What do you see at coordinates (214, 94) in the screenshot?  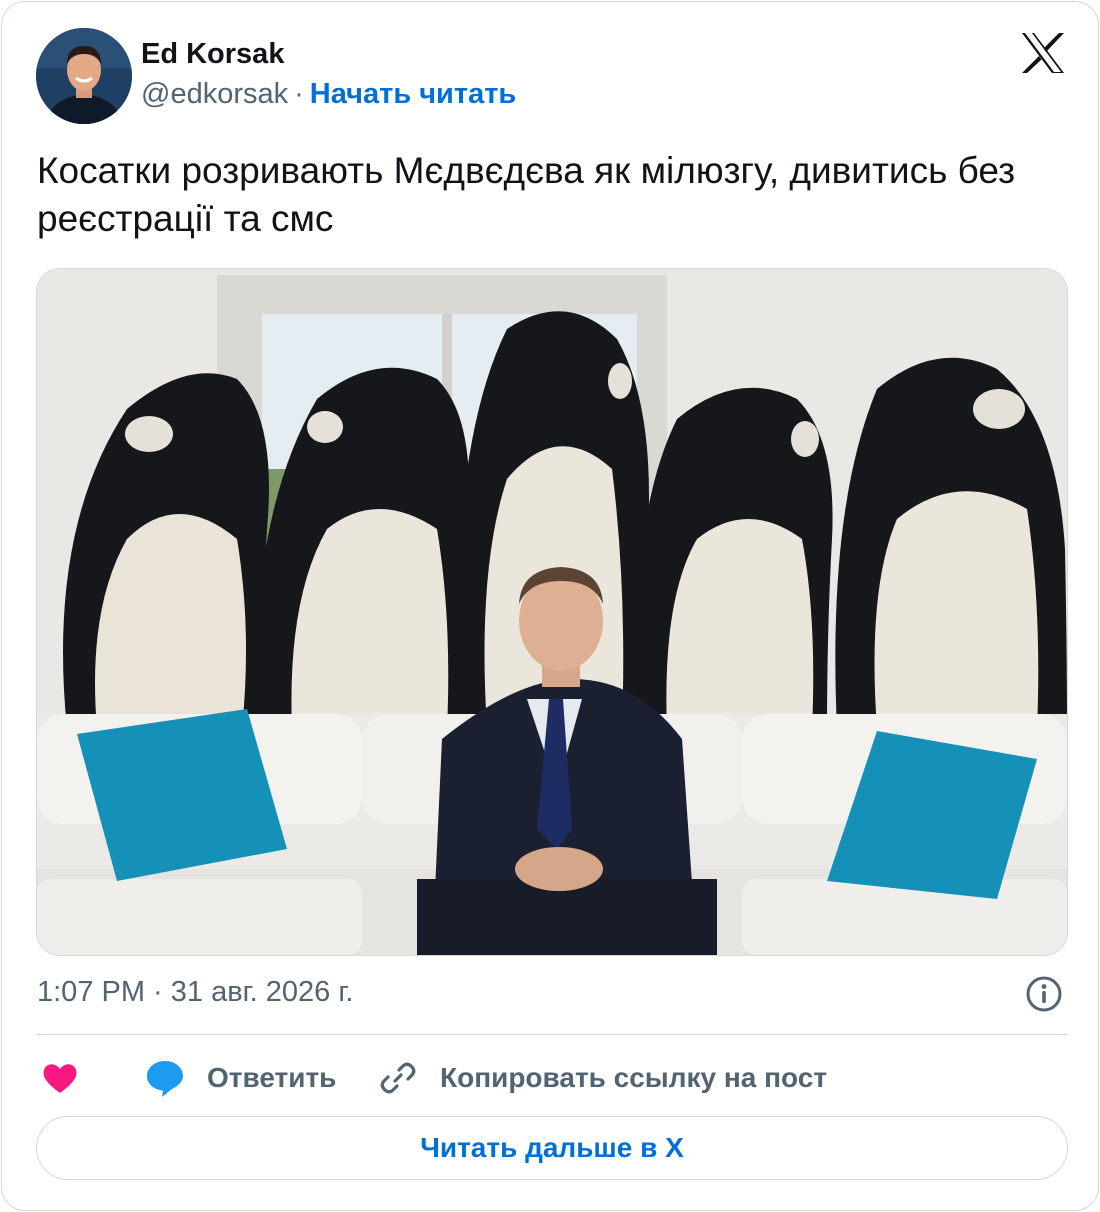 I see `author-handle: @edkorsak` at bounding box center [214, 94].